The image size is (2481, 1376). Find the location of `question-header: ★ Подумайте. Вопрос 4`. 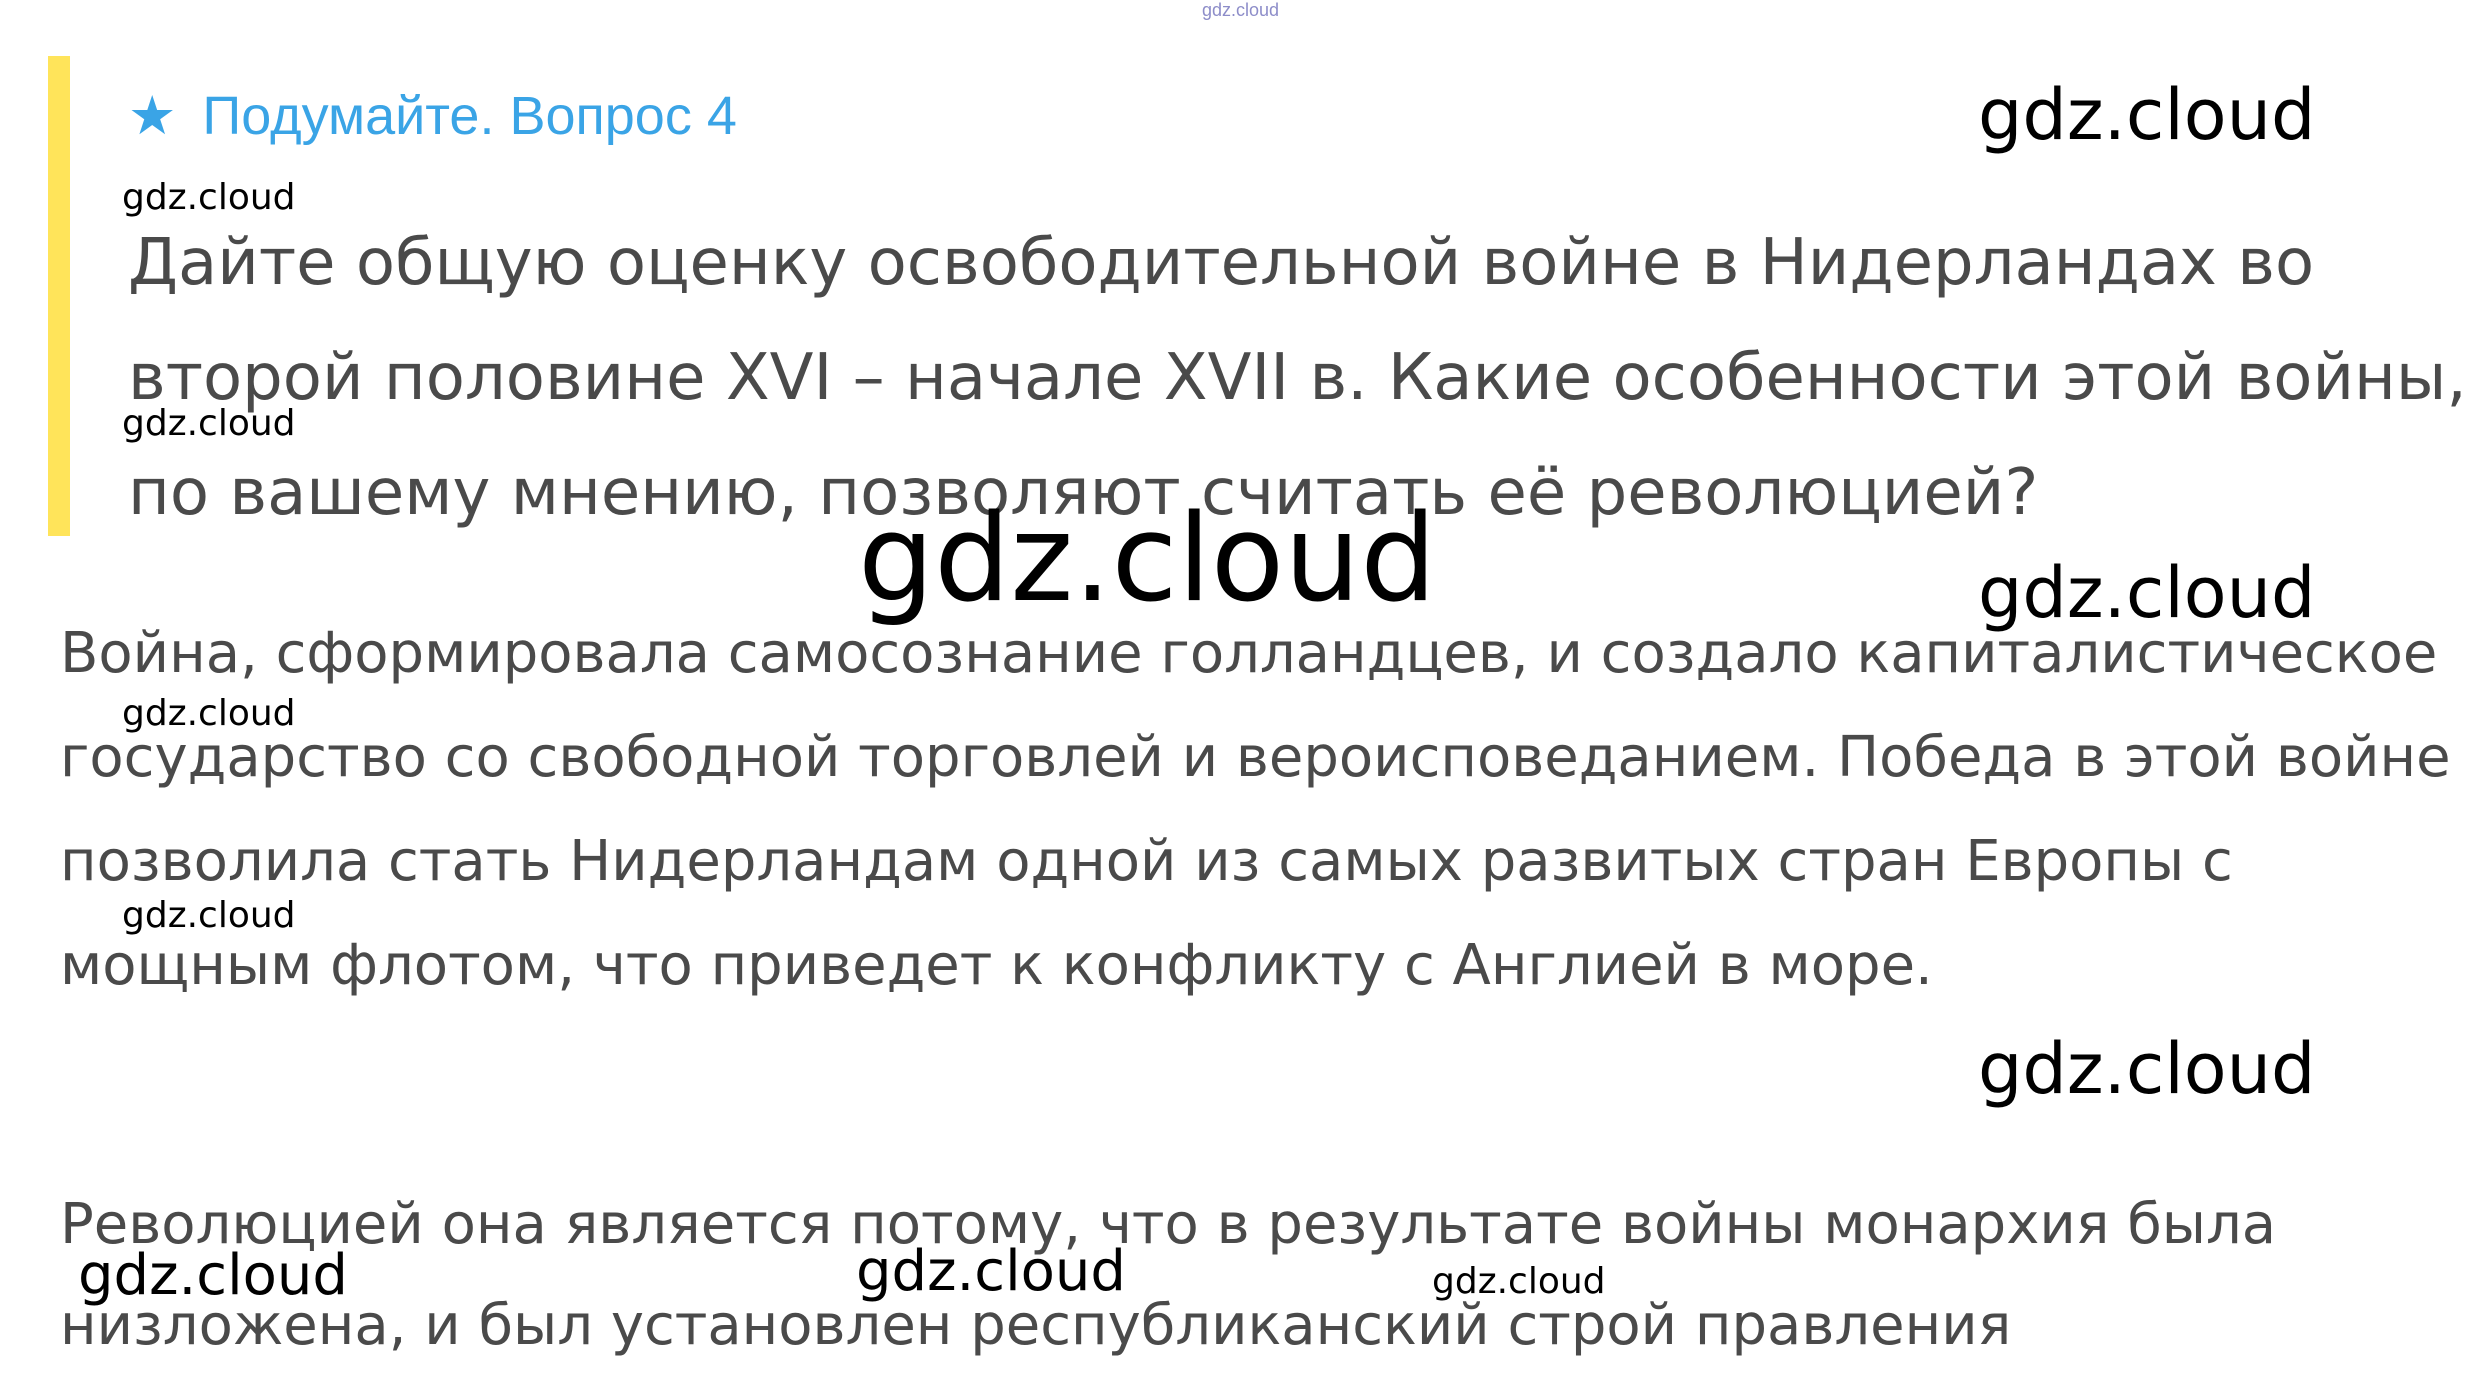

question-header: ★ Подумайте. Вопрос 4 is located at coordinates (432, 115).